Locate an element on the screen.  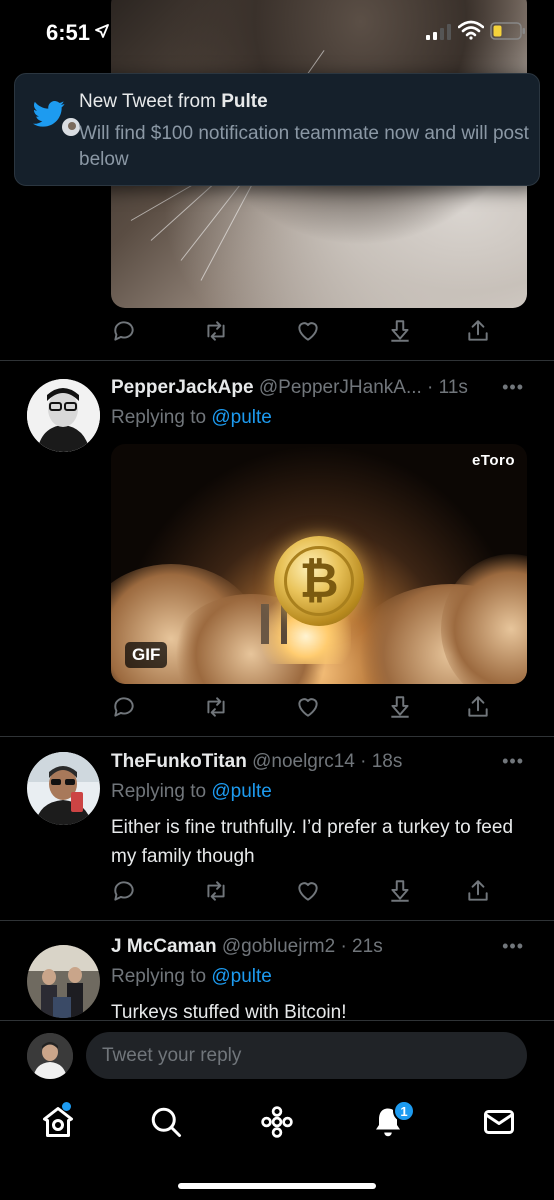
notification-title: New Tweet from Pulte is located at coordinates (173, 101).